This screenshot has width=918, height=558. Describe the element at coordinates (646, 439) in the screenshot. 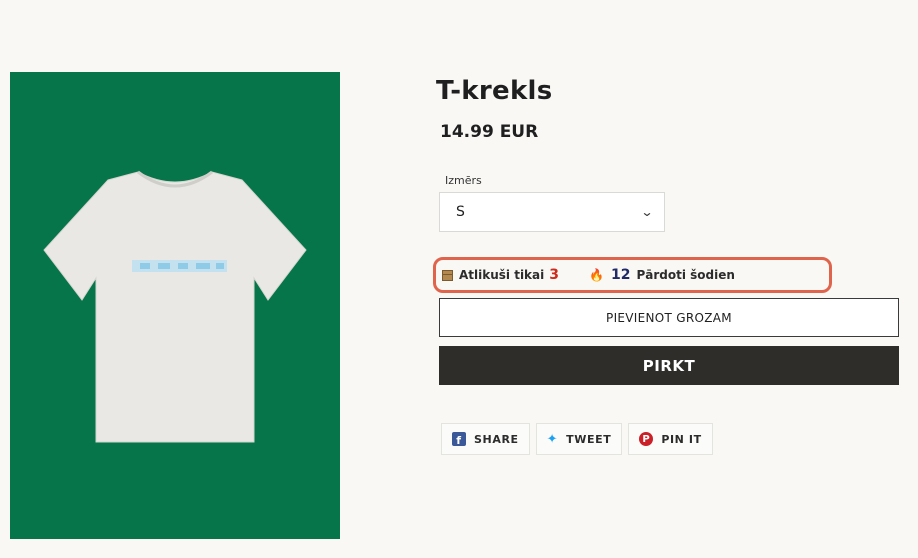

I see `pinterest-icon: P` at that location.